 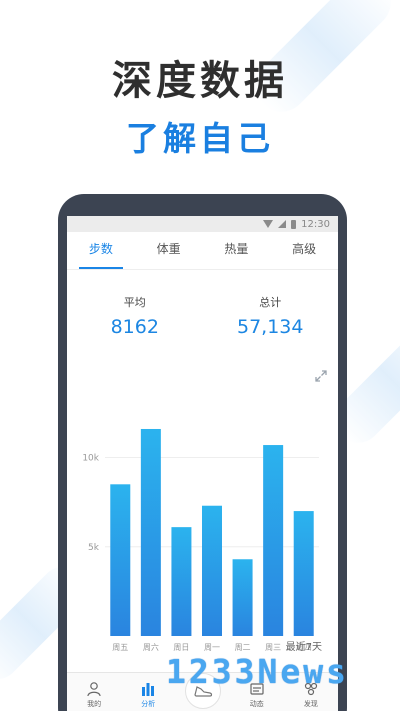 What do you see at coordinates (134, 327) in the screenshot?
I see `stat-average-value: 8162` at bounding box center [134, 327].